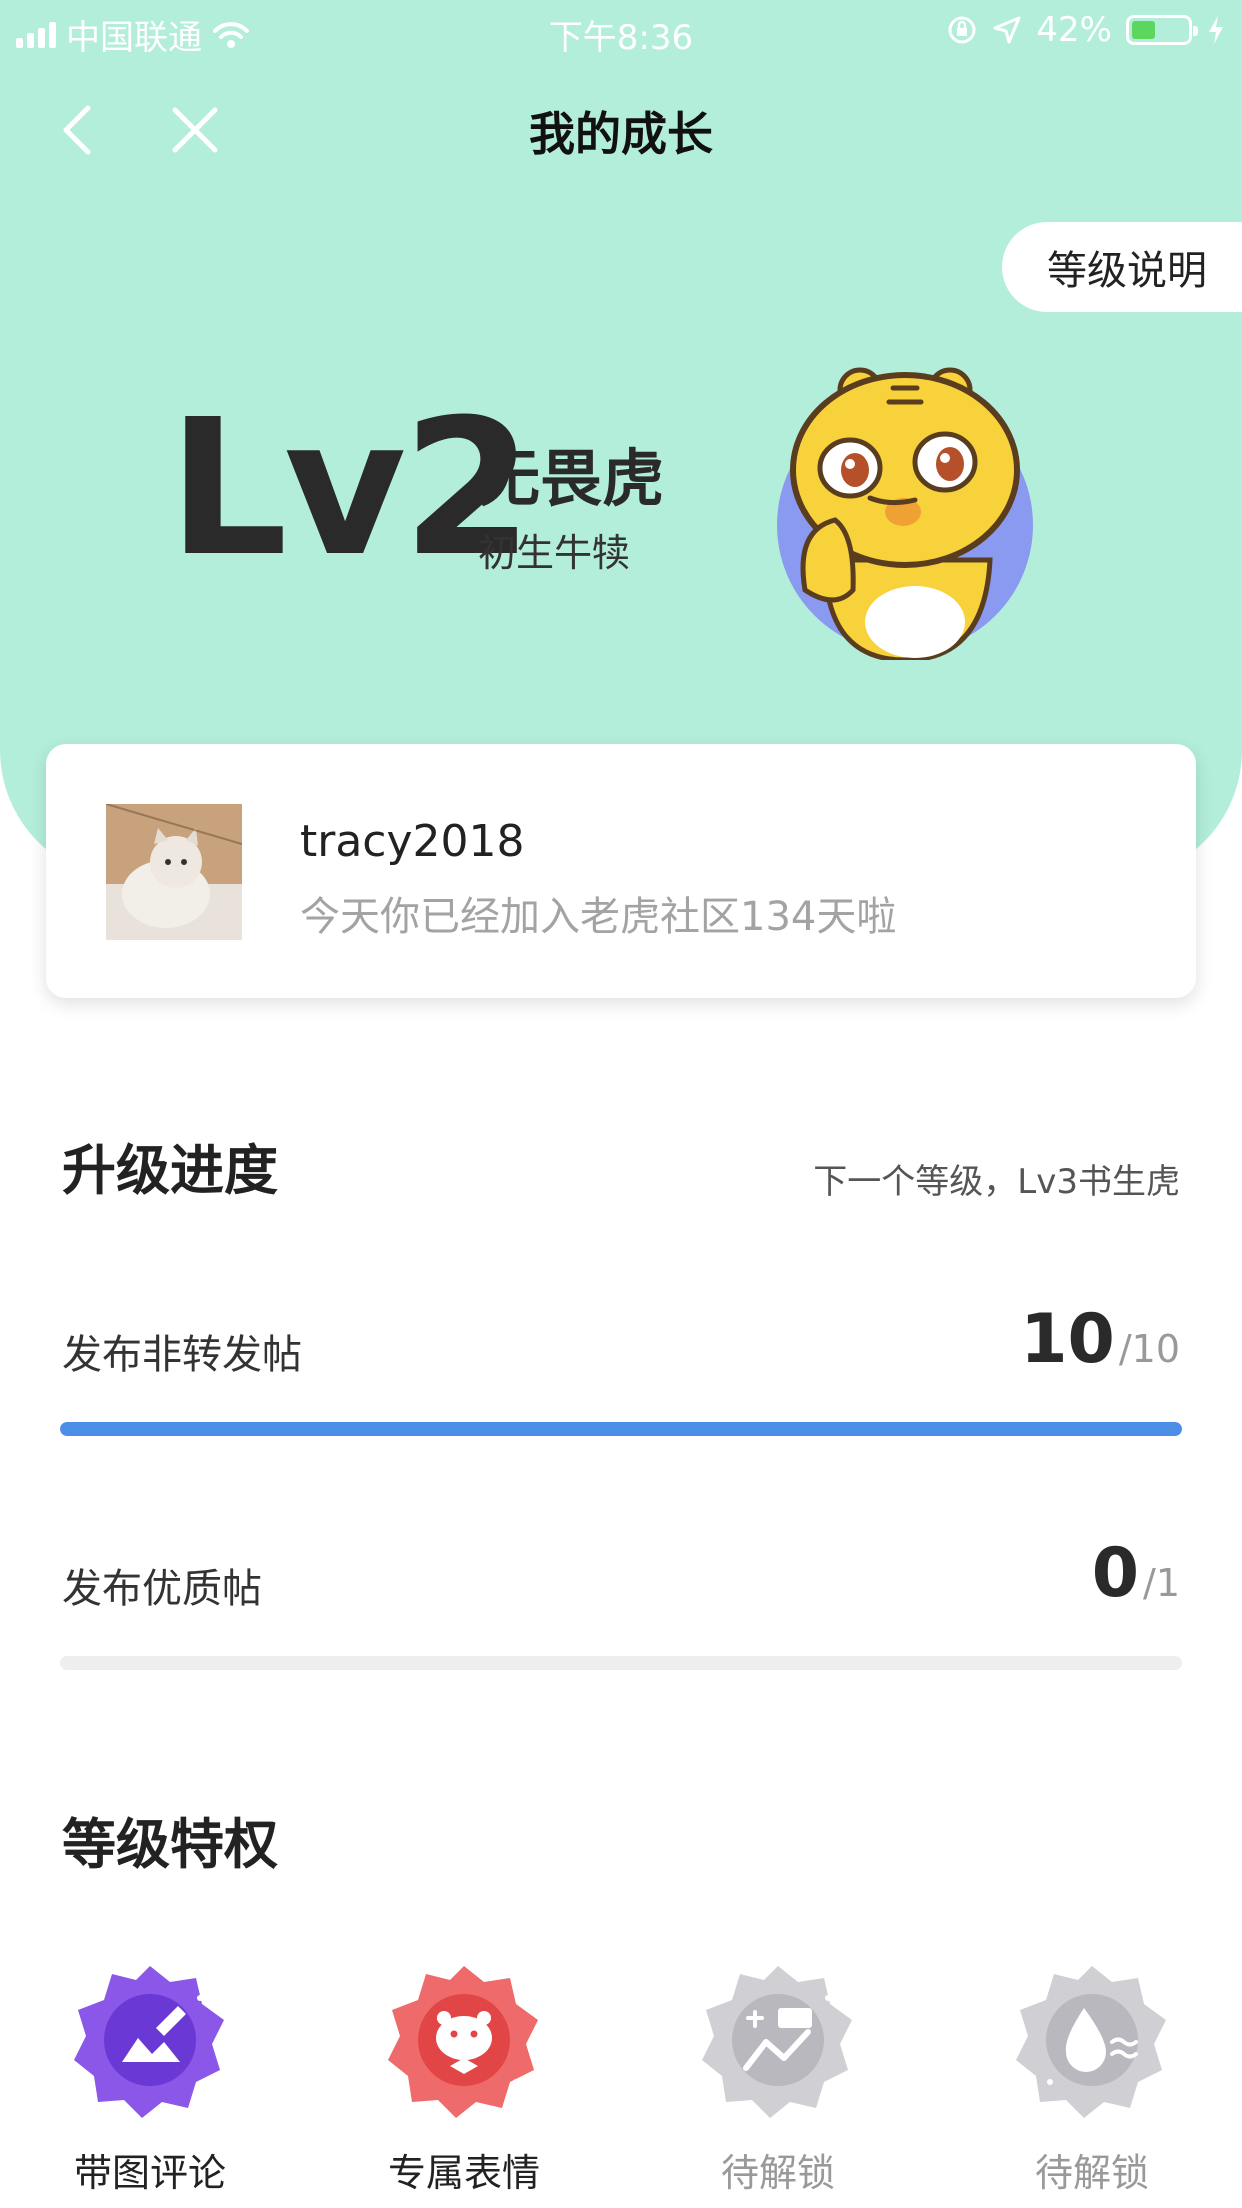 Image resolution: width=1242 pixels, height=2208 pixels. I want to click on next-level-text: 下一个等级，Lv3书生虎, so click(996, 1182).